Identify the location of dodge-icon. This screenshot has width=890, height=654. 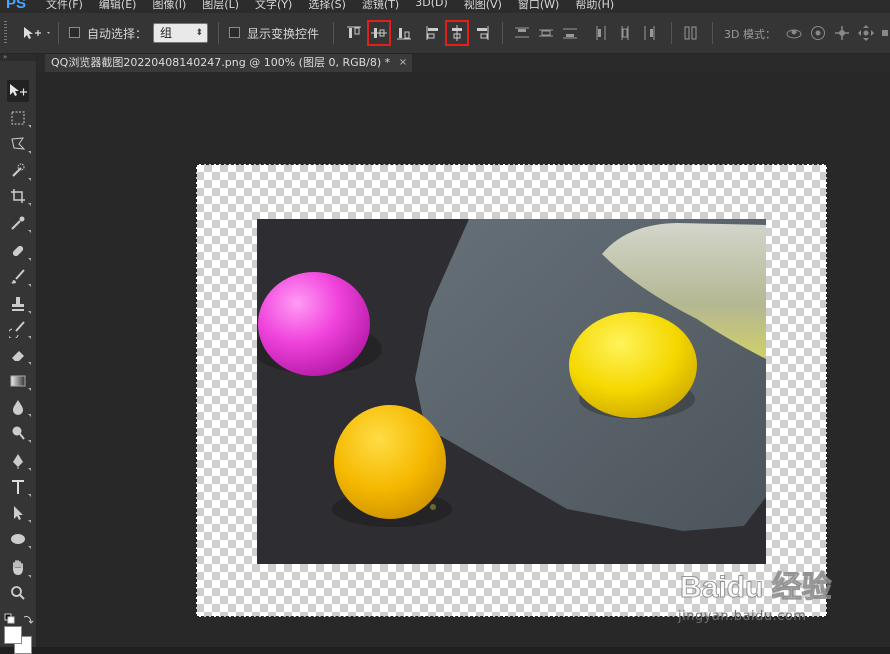
(18, 433).